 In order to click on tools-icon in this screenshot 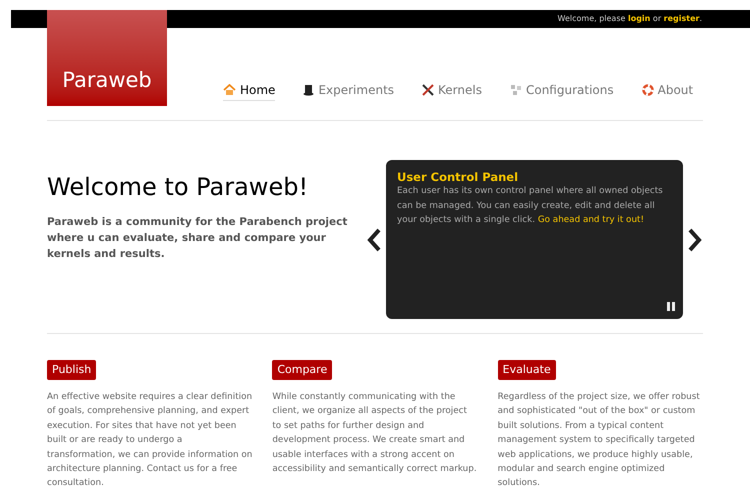, I will do `click(428, 90)`.